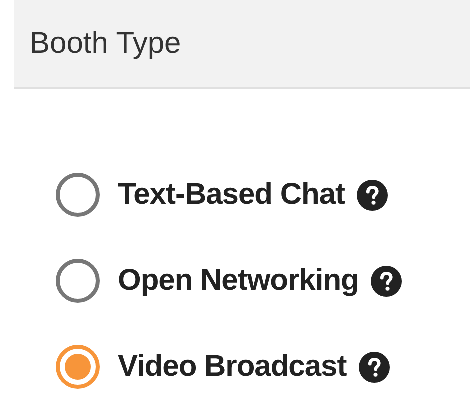 The width and height of the screenshot is (470, 407). I want to click on option-label: Open Networking, so click(238, 281).